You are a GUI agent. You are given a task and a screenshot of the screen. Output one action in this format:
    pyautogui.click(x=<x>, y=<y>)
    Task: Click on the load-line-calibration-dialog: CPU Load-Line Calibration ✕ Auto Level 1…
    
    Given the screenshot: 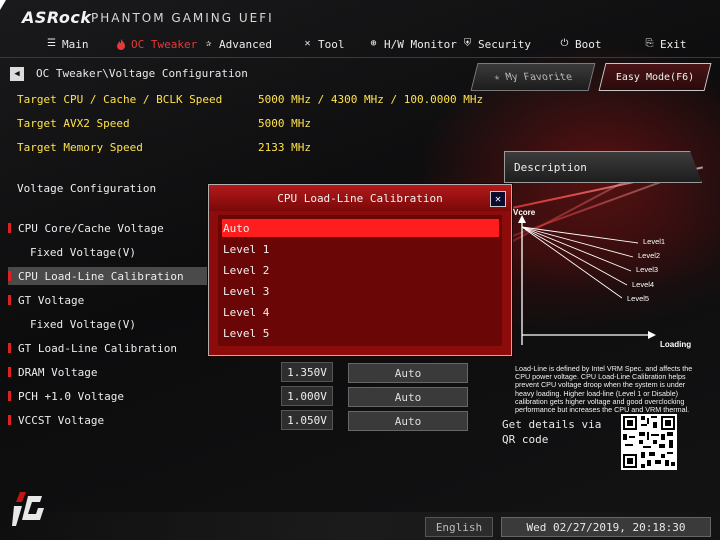 What is the action you would take?
    pyautogui.click(x=360, y=270)
    